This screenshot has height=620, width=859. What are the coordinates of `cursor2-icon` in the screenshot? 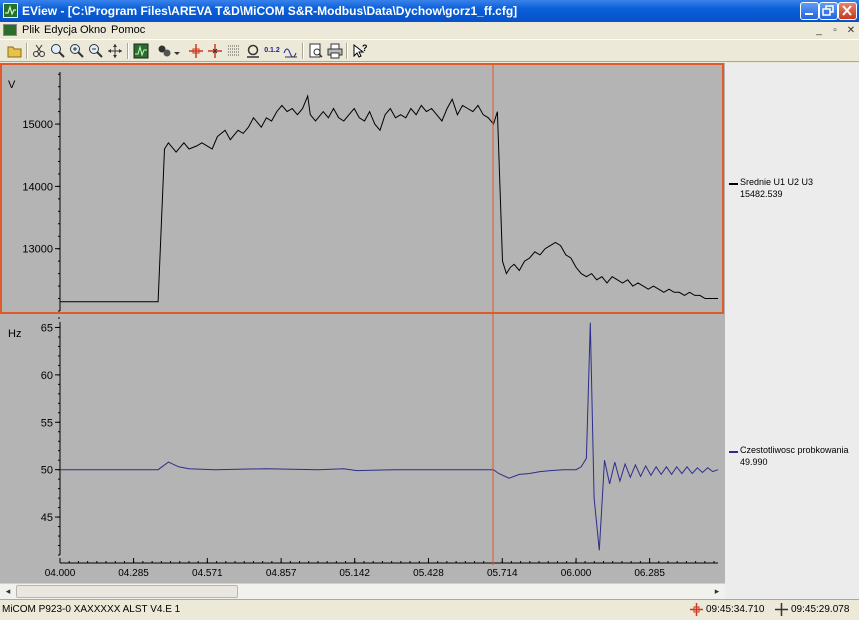 It's located at (215, 51).